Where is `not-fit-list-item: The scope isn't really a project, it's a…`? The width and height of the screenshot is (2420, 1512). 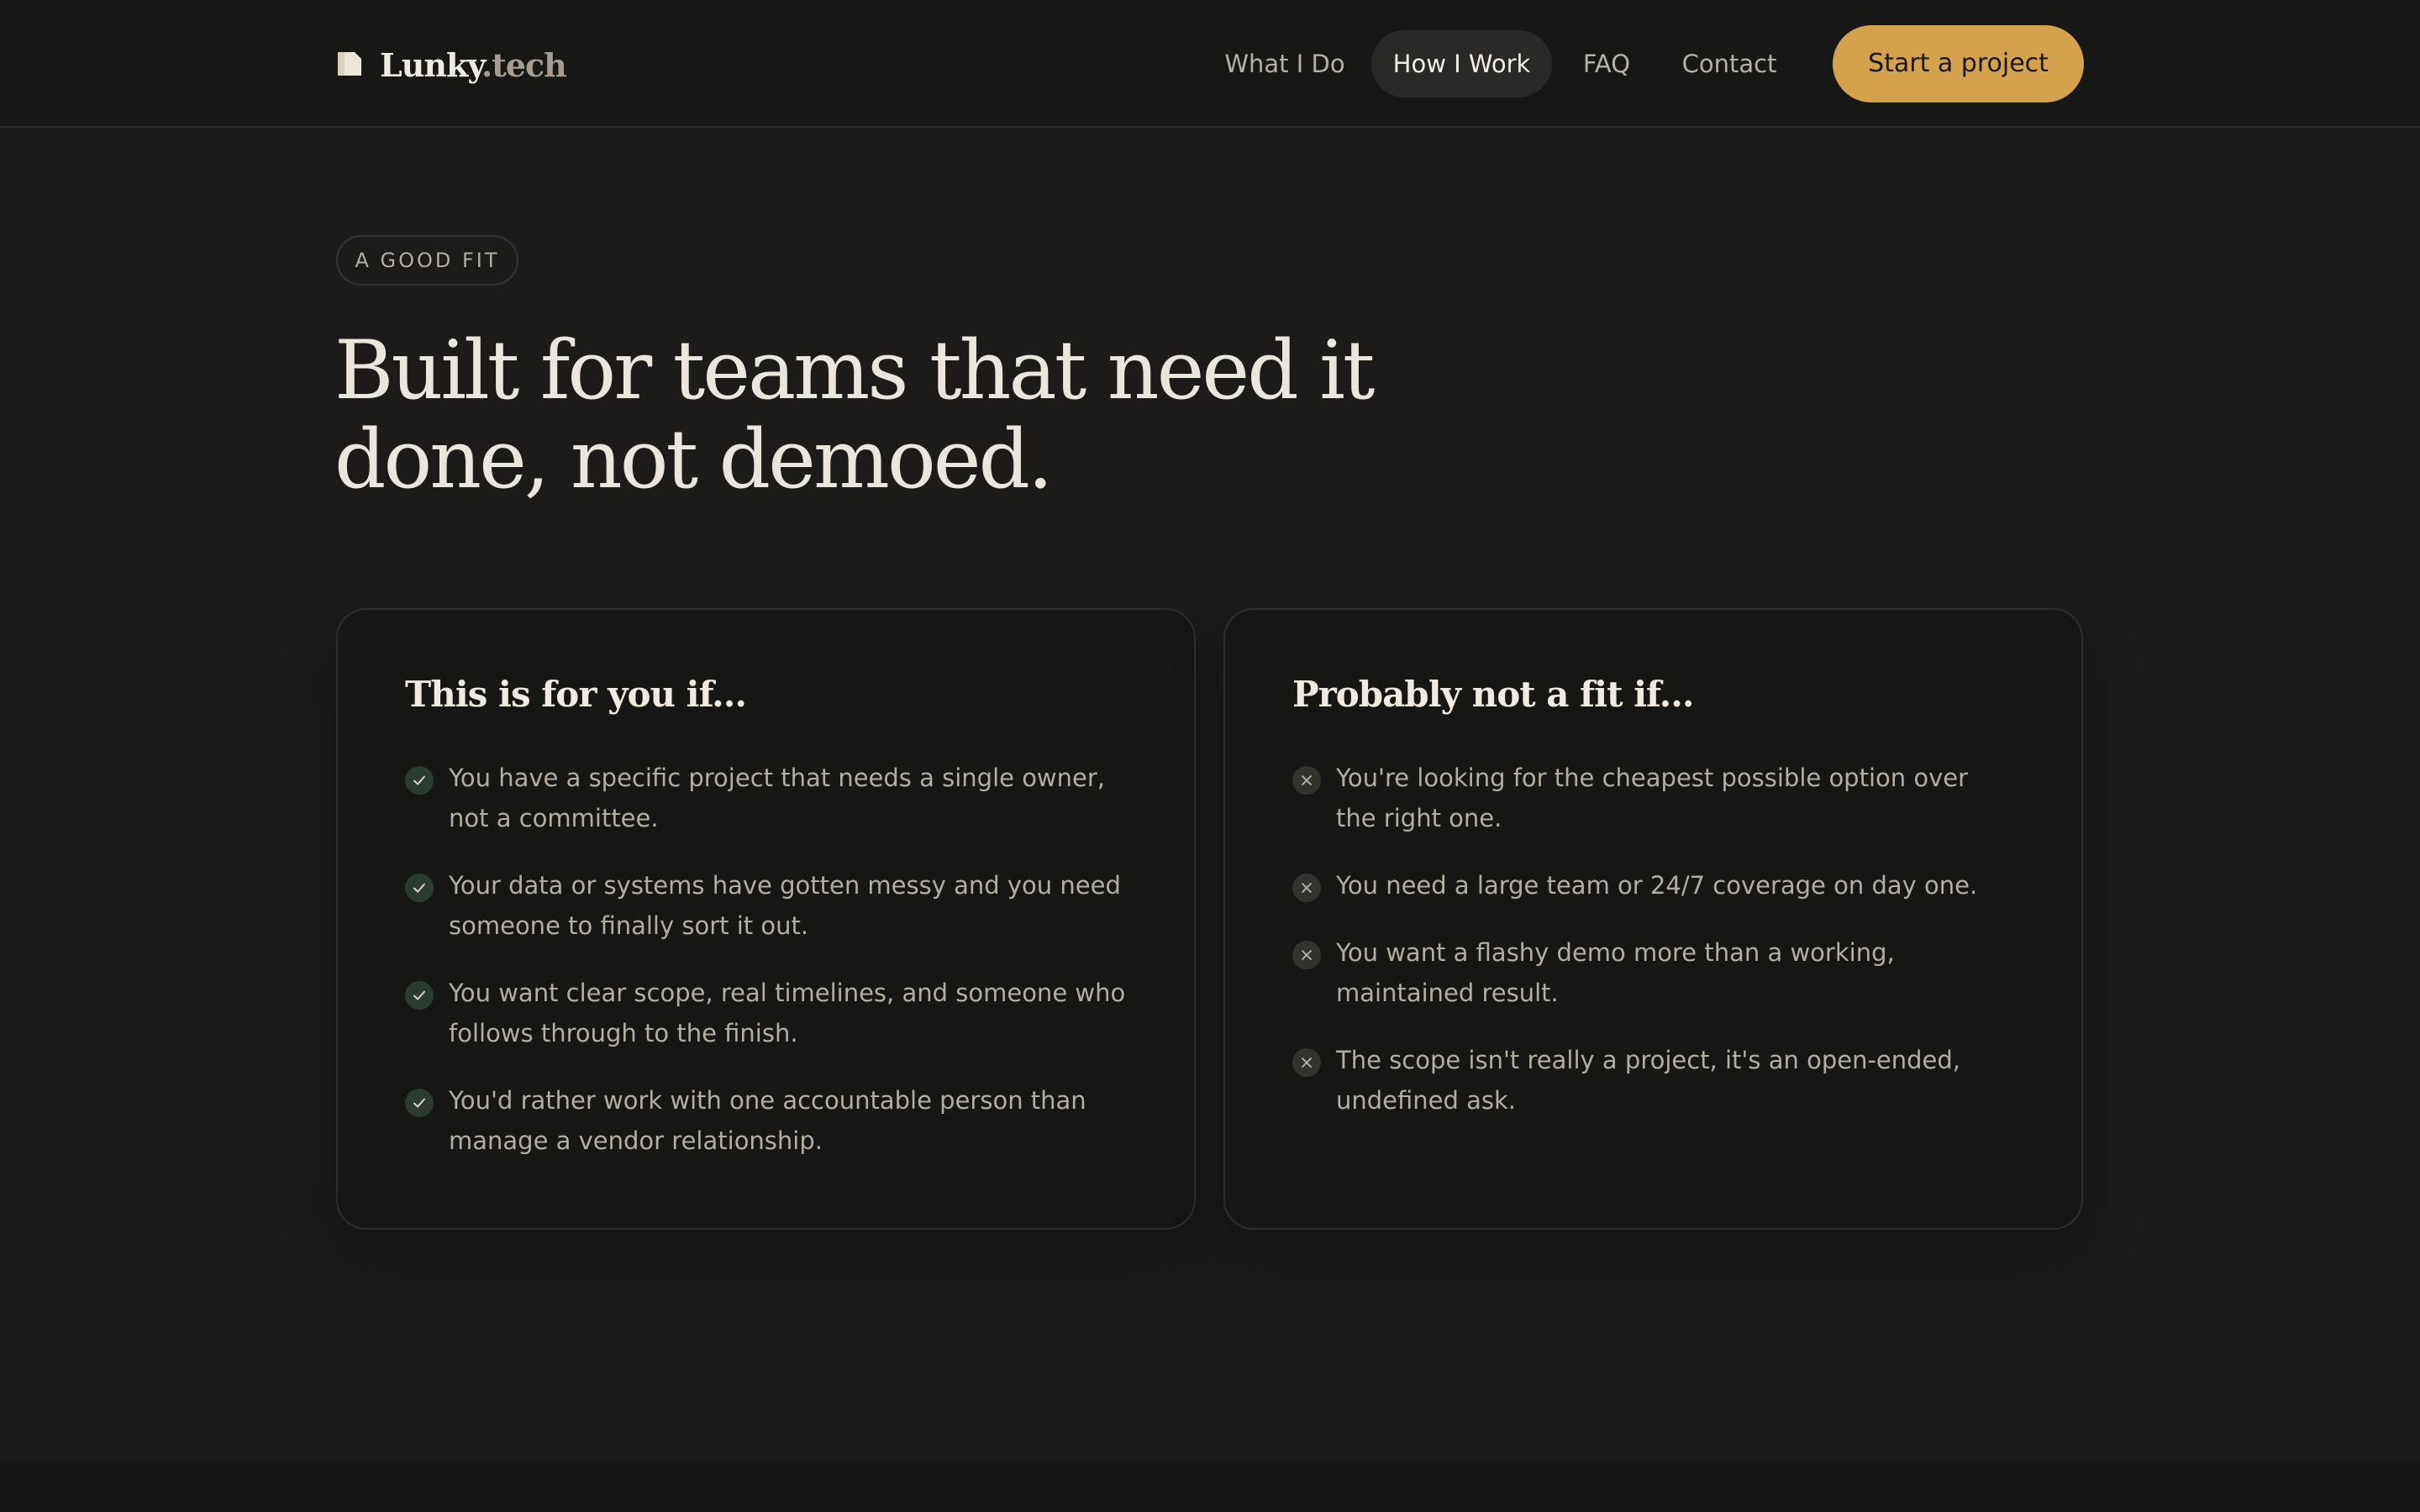
not-fit-list-item: The scope isn't really a project, it's a… is located at coordinates (1653, 1080).